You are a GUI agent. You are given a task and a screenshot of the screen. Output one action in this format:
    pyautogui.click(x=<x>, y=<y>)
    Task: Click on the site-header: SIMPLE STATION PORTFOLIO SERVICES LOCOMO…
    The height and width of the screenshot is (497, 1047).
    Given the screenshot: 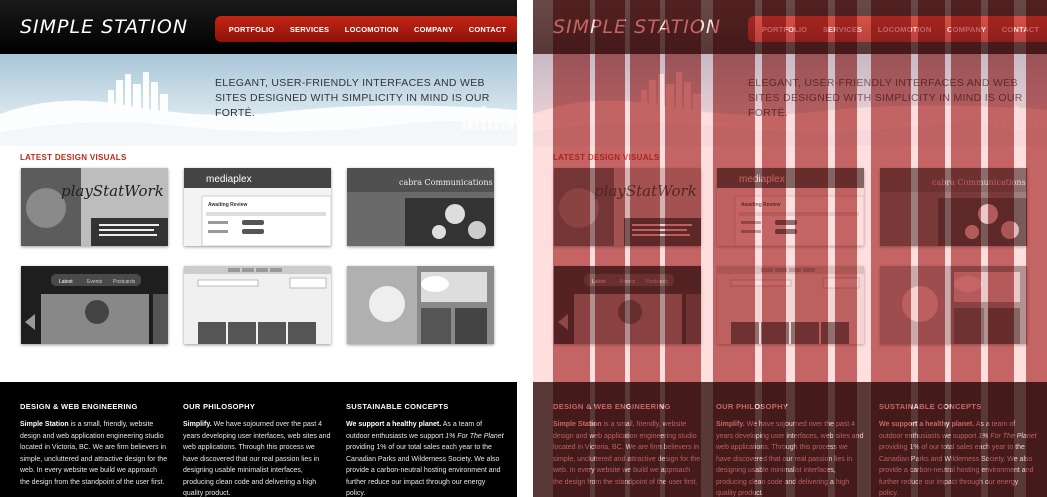 What is the action you would take?
    pyautogui.click(x=258, y=27)
    